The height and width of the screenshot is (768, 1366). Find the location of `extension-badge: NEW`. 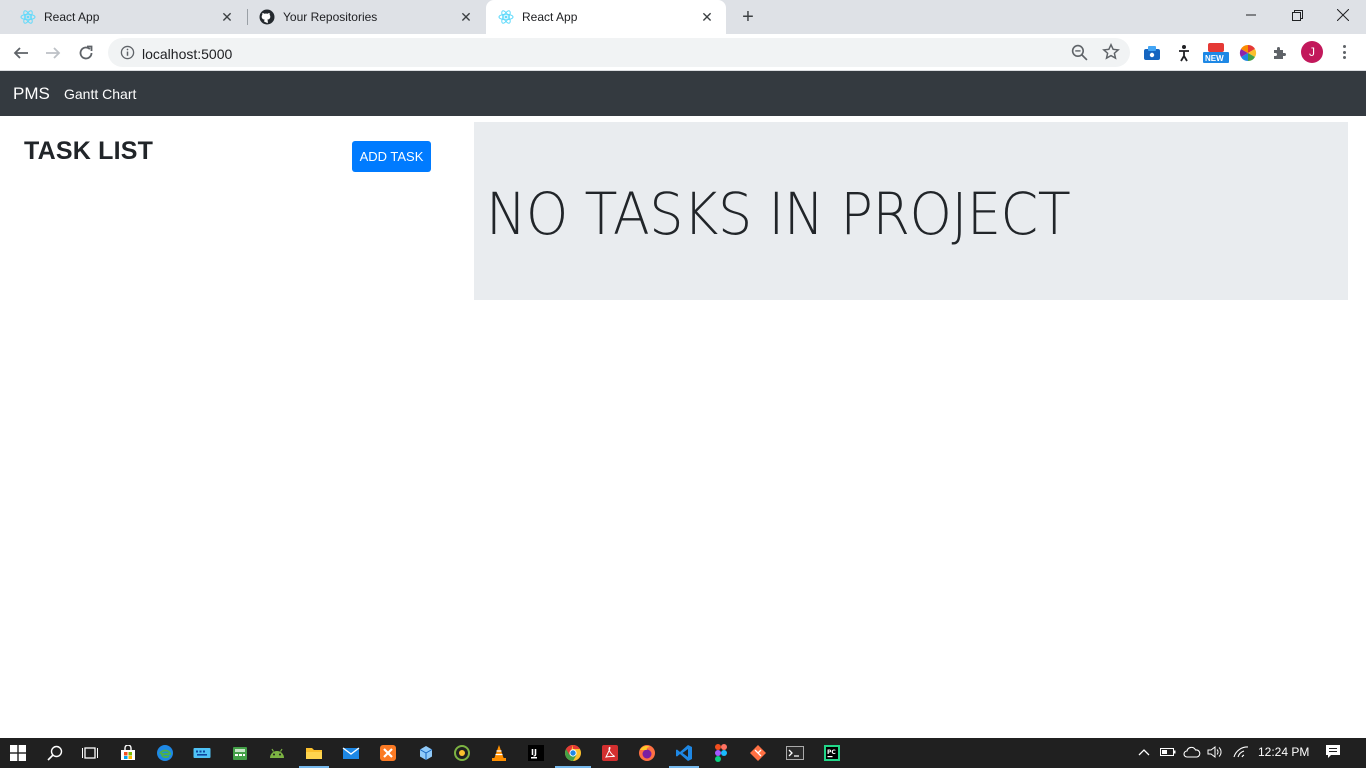

extension-badge: NEW is located at coordinates (1214, 58).